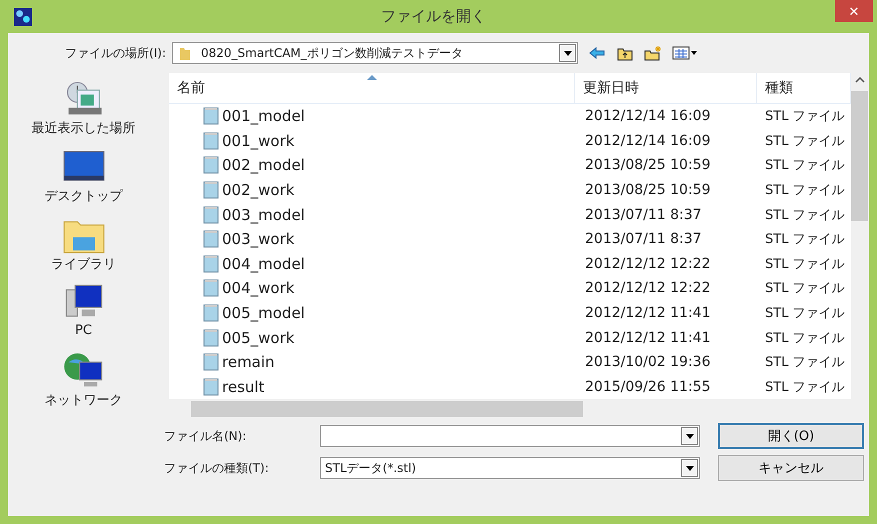 This screenshot has height=524, width=877. Describe the element at coordinates (258, 288) in the screenshot. I see `file-name: 004_work` at that location.